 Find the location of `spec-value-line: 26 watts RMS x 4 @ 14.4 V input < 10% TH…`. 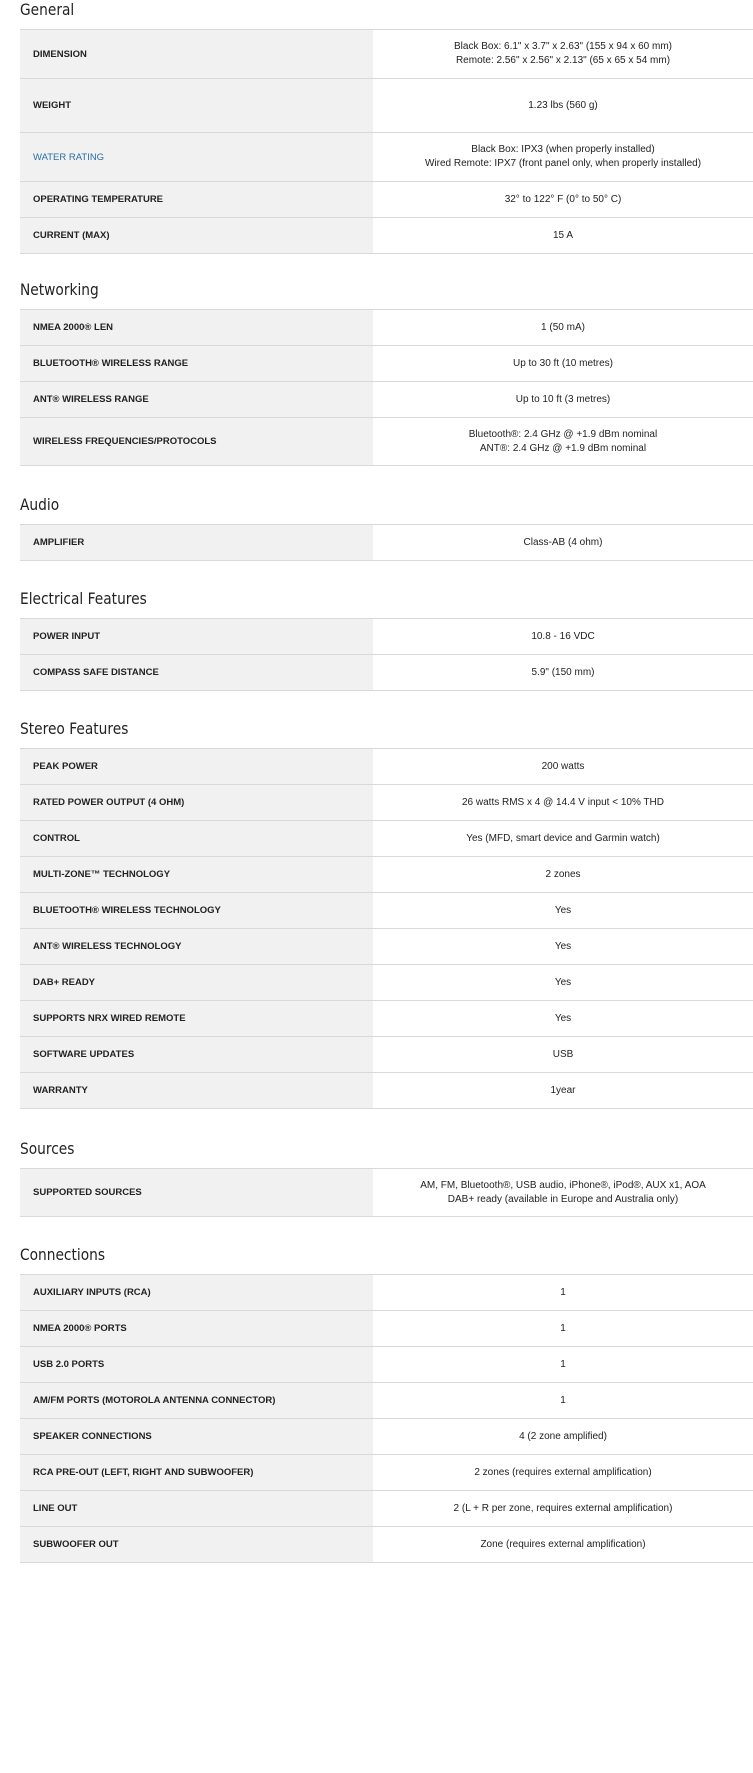

spec-value-line: 26 watts RMS x 4 @ 14.4 V input < 10% TH… is located at coordinates (562, 802).